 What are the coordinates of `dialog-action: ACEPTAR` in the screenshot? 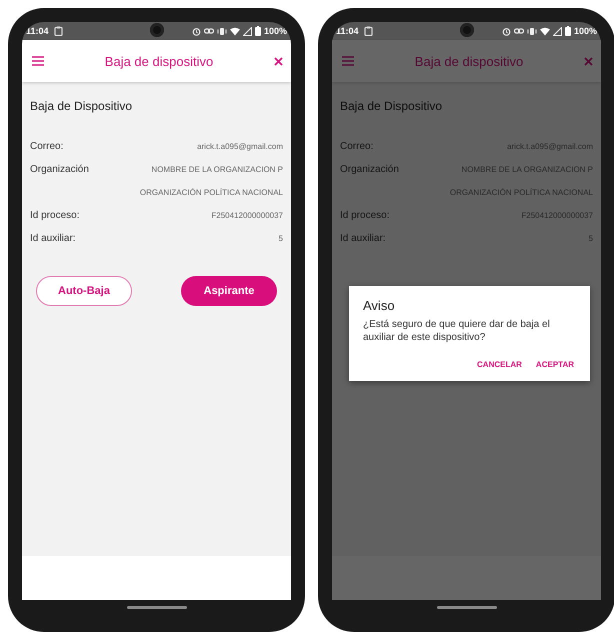 It's located at (555, 364).